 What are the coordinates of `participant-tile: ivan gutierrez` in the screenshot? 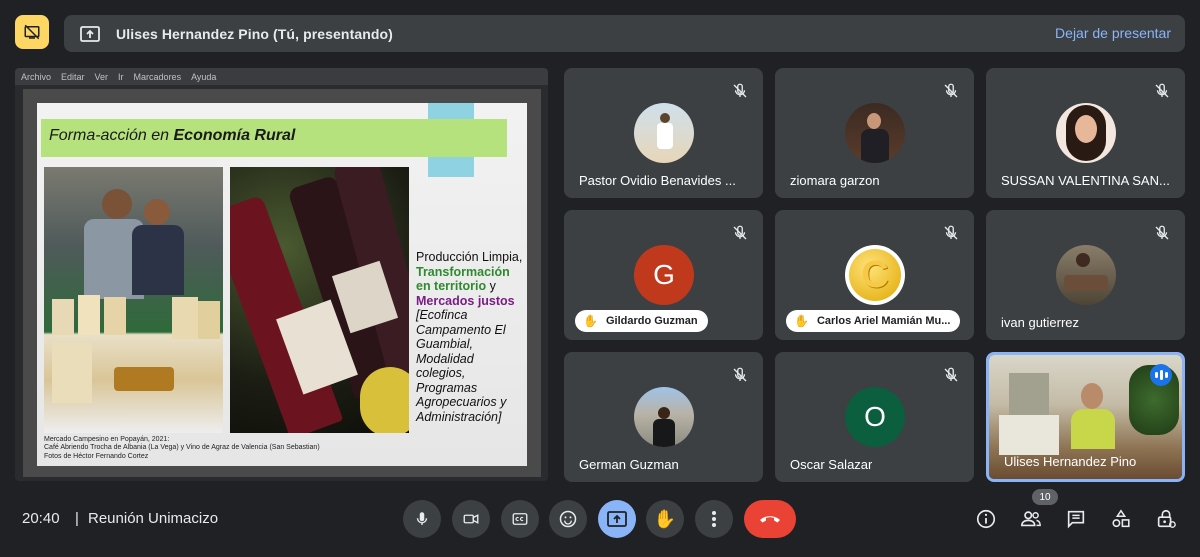 It's located at (1085, 275).